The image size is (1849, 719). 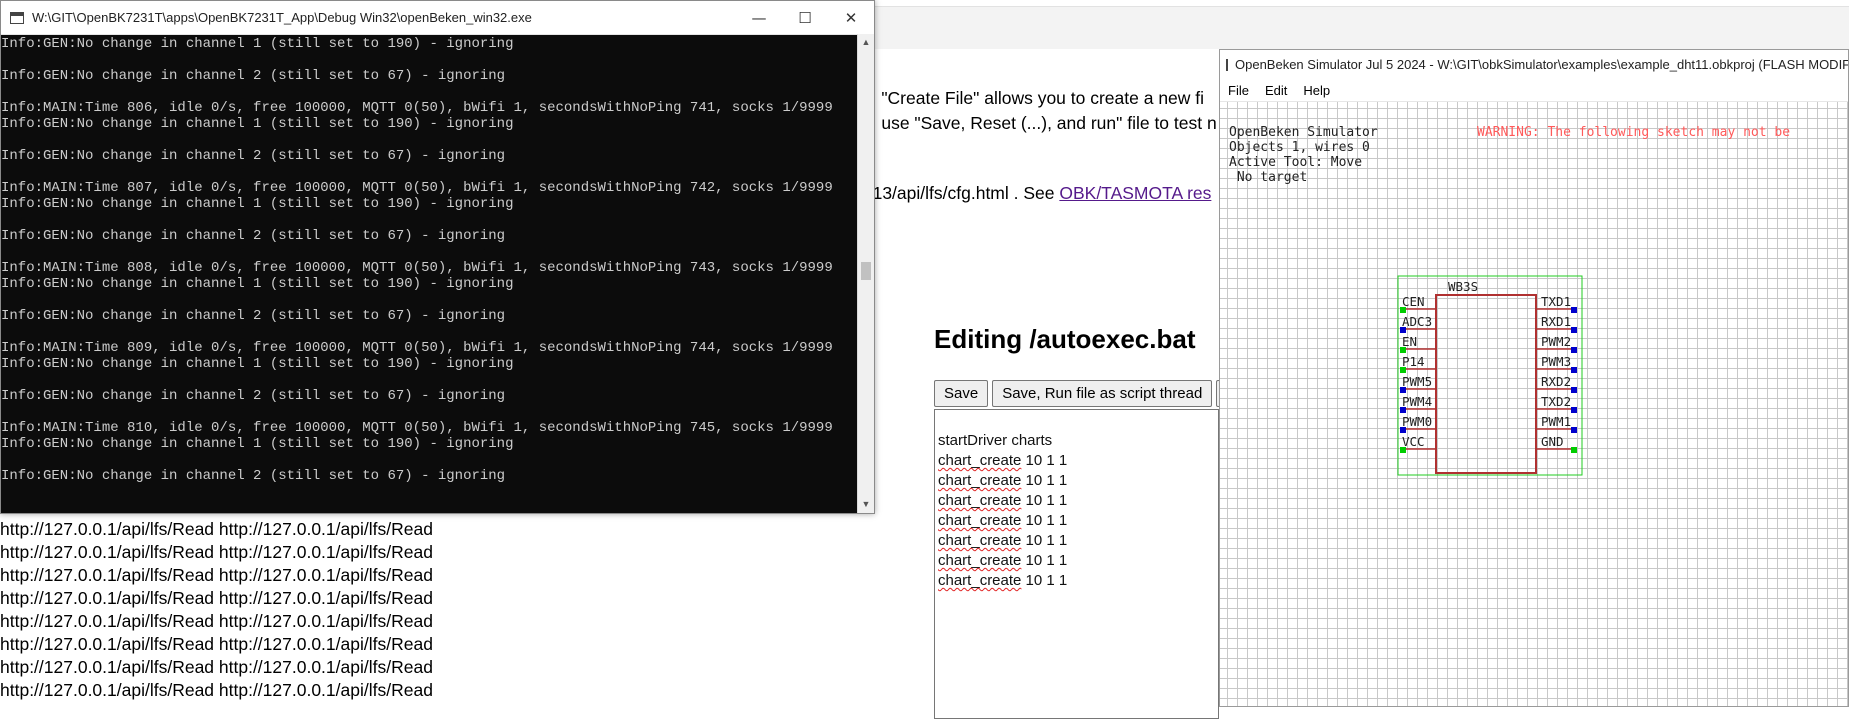 I want to click on menu-edit: Edit, so click(x=1276, y=90).